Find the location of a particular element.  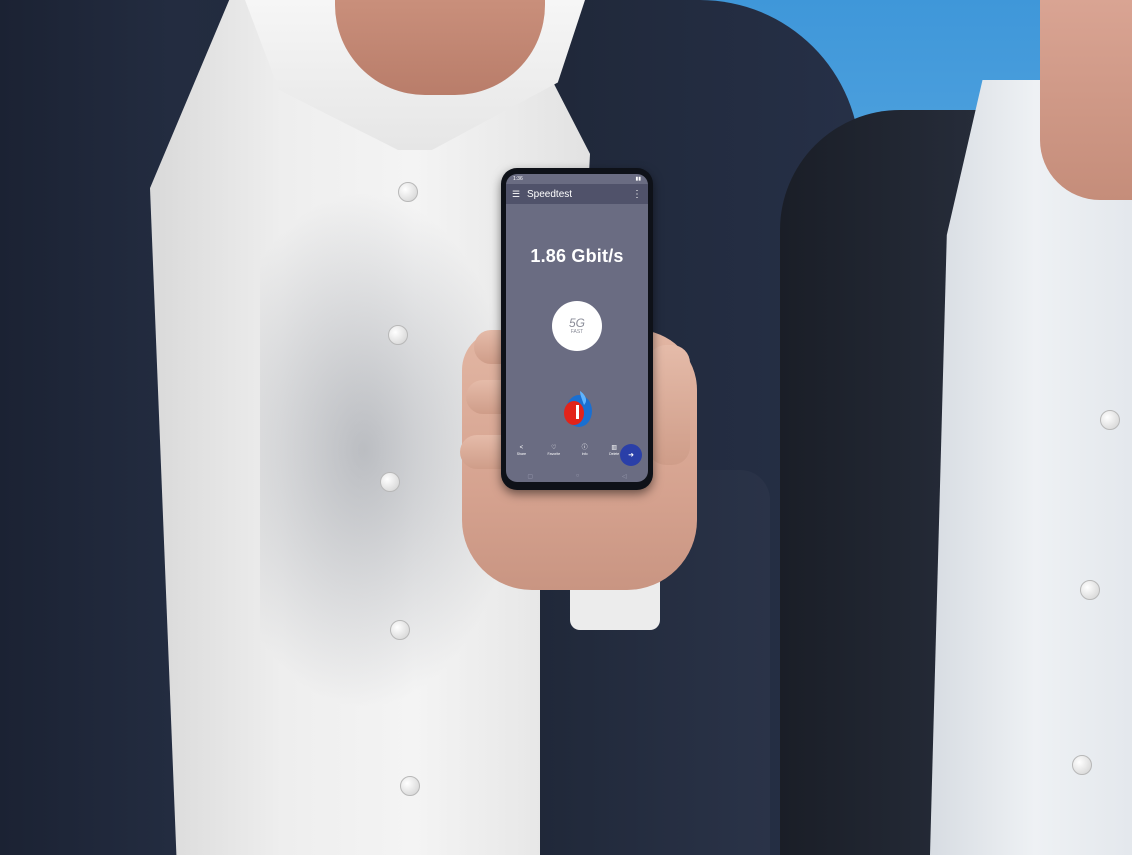

badge-network: 5G is located at coordinates (576, 323).